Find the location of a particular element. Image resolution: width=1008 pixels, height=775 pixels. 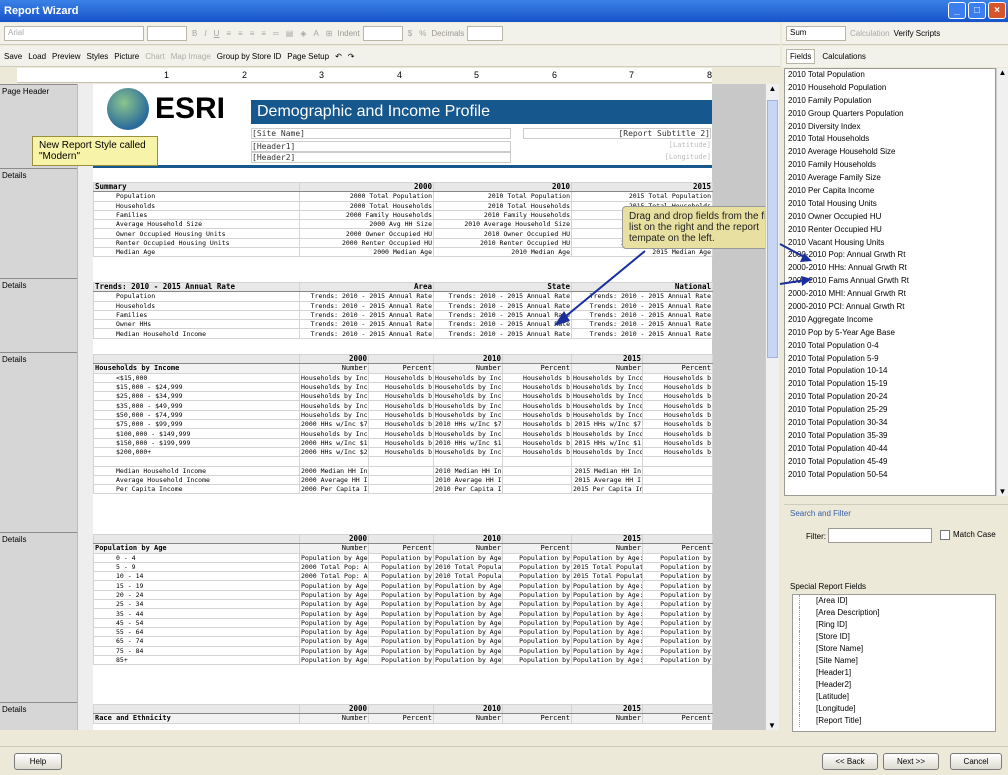

longitude-field: [Longitude] is located at coordinates (672, 157).